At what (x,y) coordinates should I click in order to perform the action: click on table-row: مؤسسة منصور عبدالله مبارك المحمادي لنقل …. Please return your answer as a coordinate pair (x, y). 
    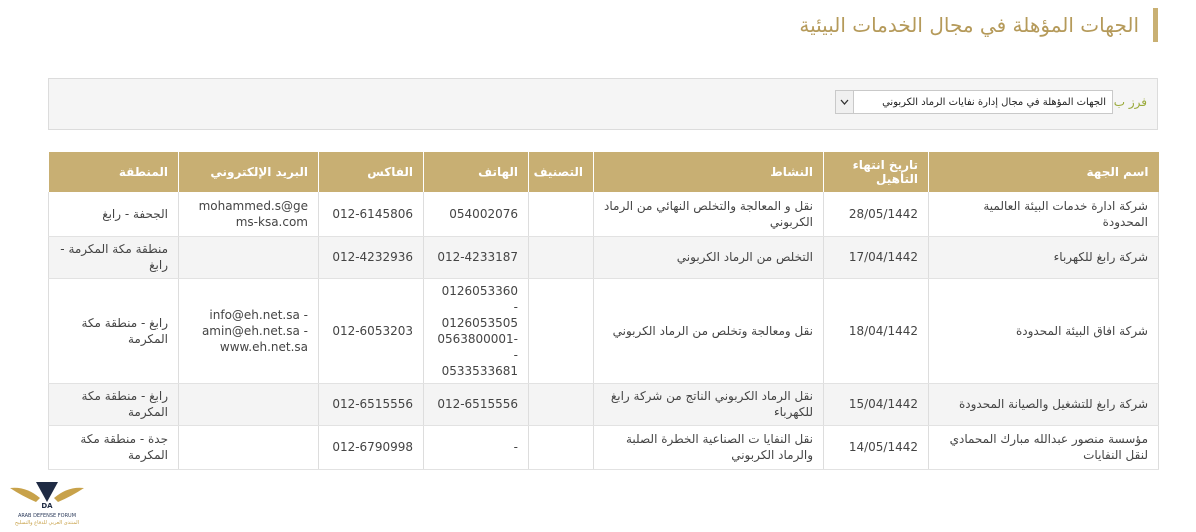
    Looking at the image, I should click on (603, 447).